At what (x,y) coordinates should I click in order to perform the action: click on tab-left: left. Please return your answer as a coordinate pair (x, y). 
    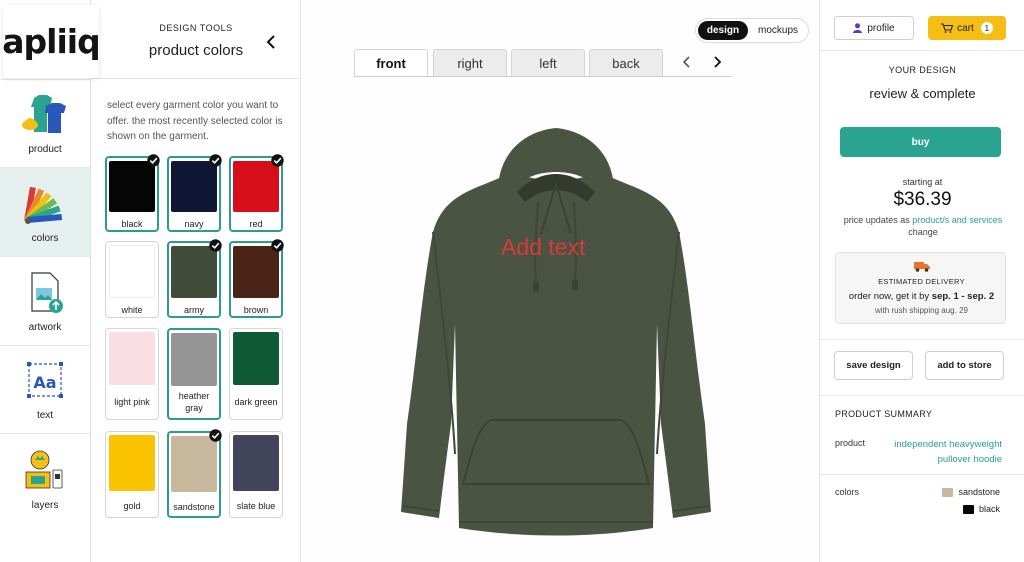
    Looking at the image, I should click on (548, 62).